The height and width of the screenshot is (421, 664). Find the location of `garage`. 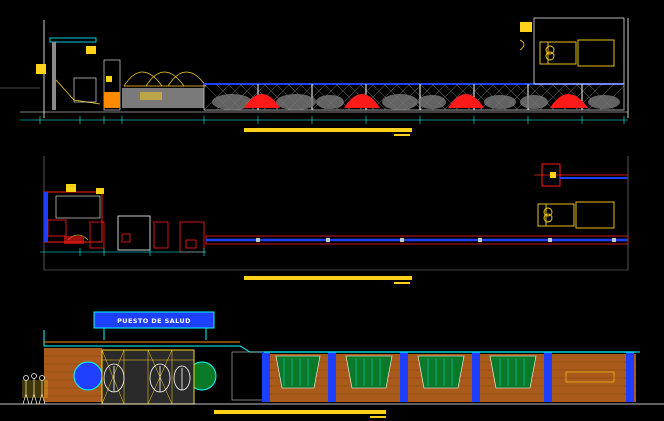

garage is located at coordinates (572, 51).